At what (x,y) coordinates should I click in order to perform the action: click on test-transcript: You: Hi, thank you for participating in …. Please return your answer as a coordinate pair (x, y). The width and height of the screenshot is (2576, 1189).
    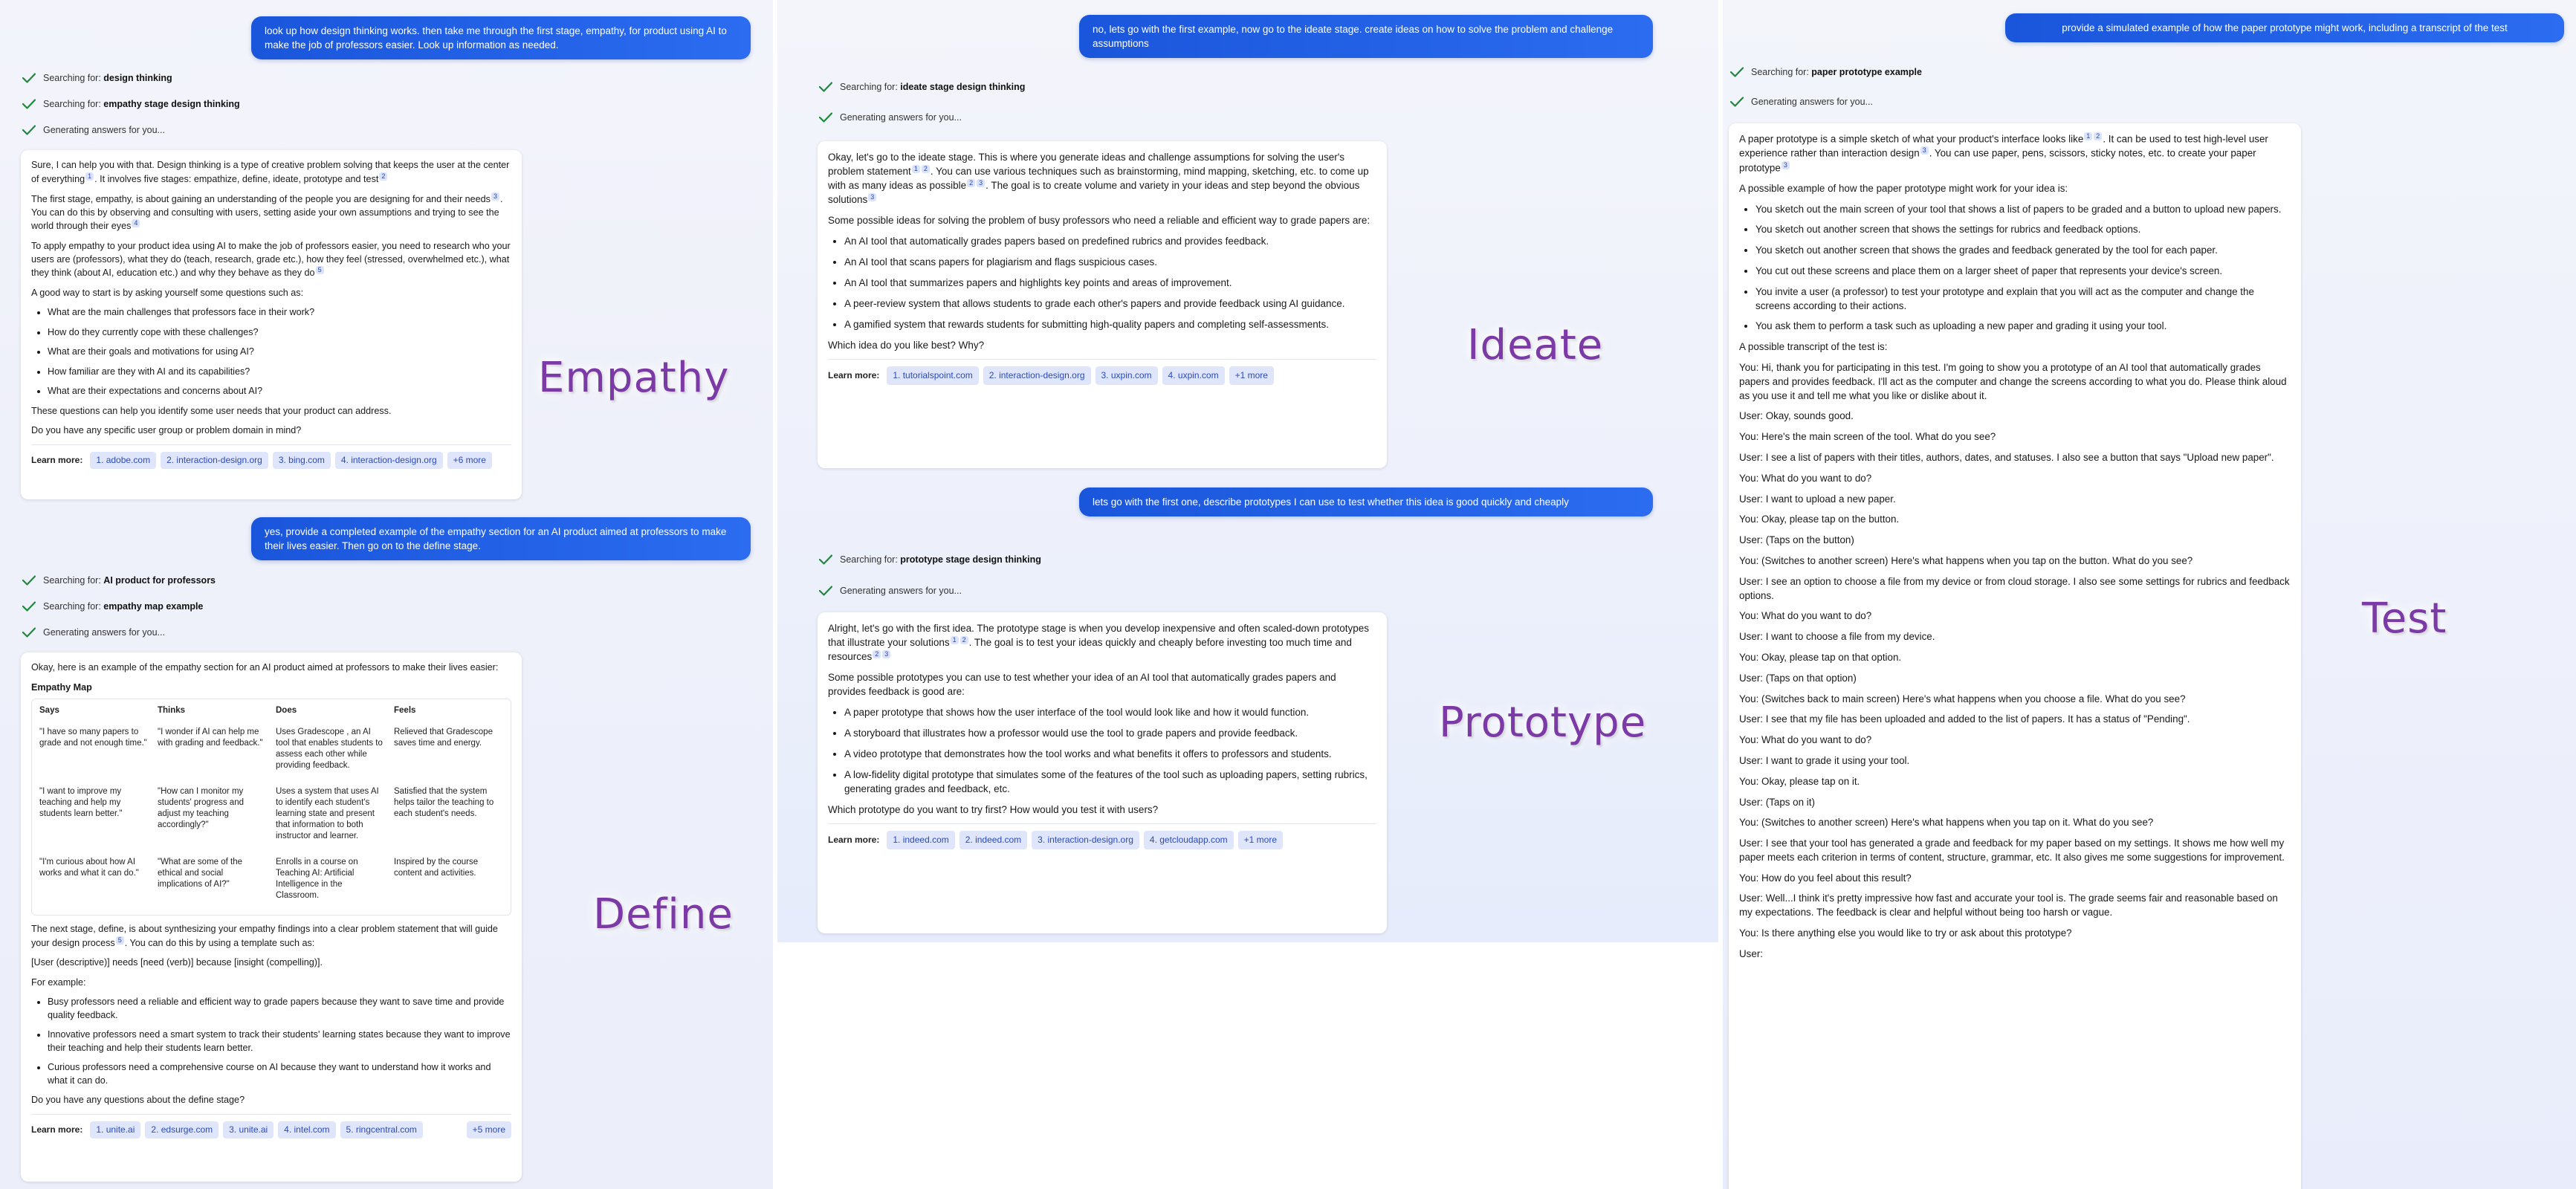
    Looking at the image, I should click on (2015, 662).